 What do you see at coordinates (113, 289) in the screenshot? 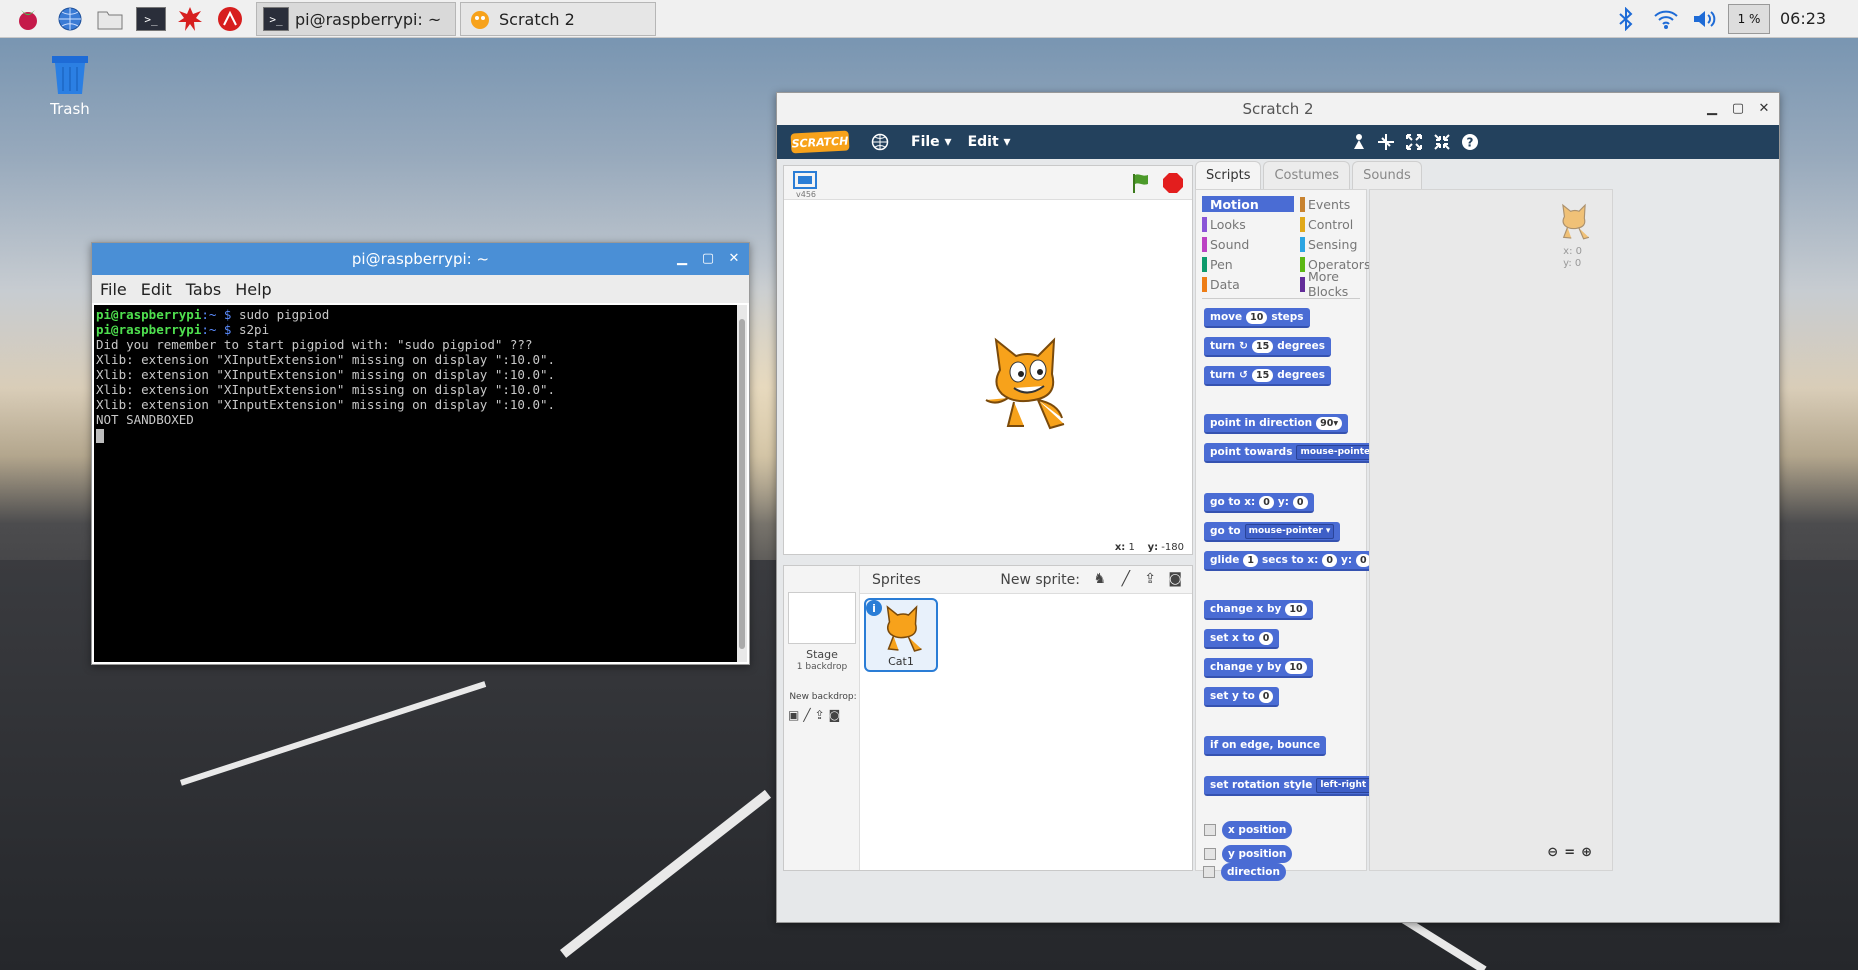
I see `menu-file: File` at bounding box center [113, 289].